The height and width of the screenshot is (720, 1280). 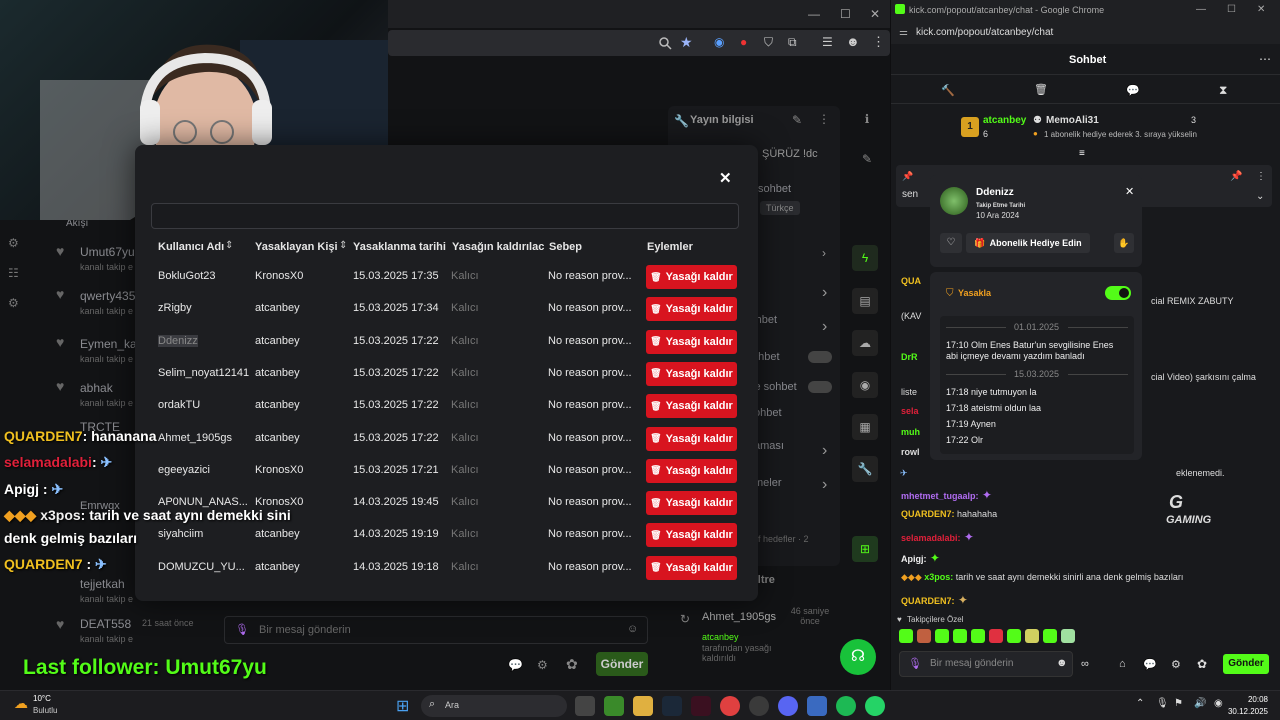 What do you see at coordinates (203, 373) in the screenshot?
I see `ban-cell-user: Selim_noyat12141` at bounding box center [203, 373].